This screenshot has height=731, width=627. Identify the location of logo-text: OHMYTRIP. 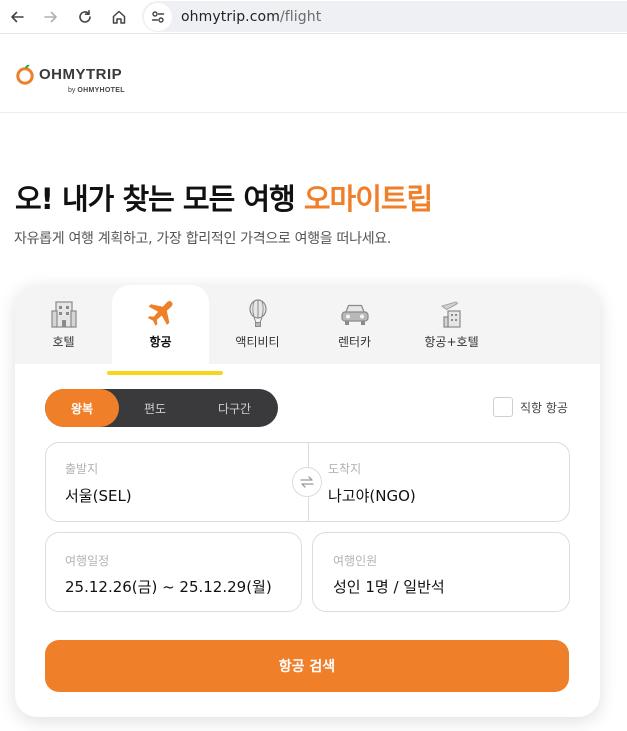
(81, 74).